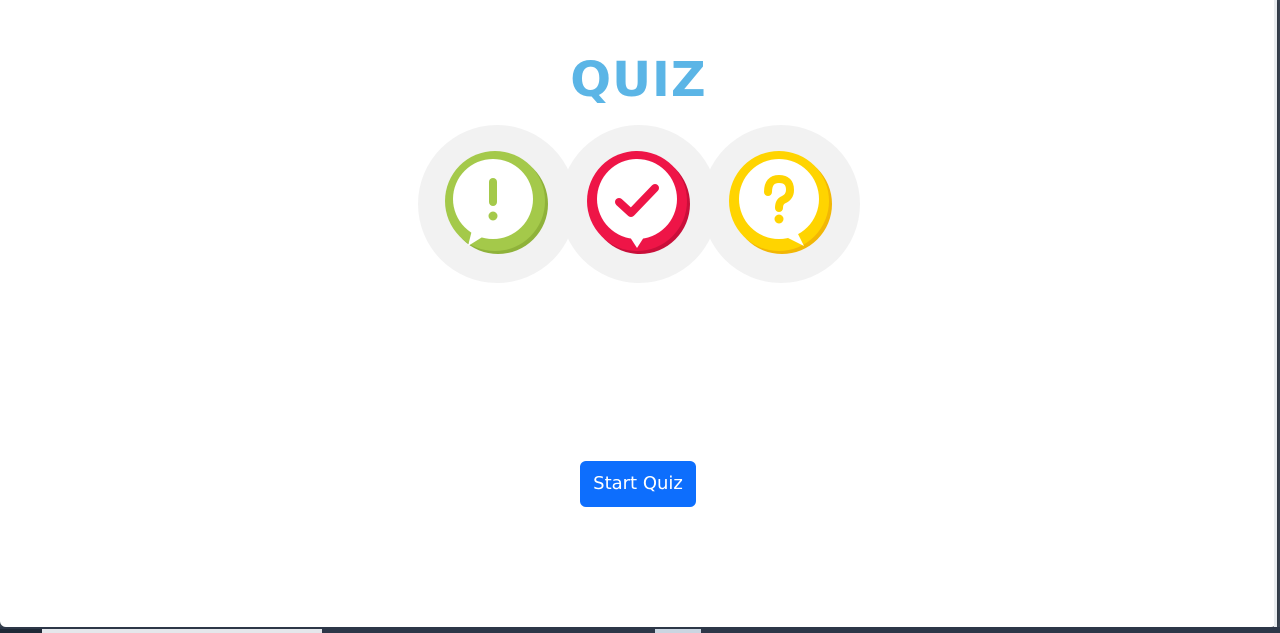 This screenshot has width=1280, height=633. I want to click on exclamation-icon-badge, so click(497, 204).